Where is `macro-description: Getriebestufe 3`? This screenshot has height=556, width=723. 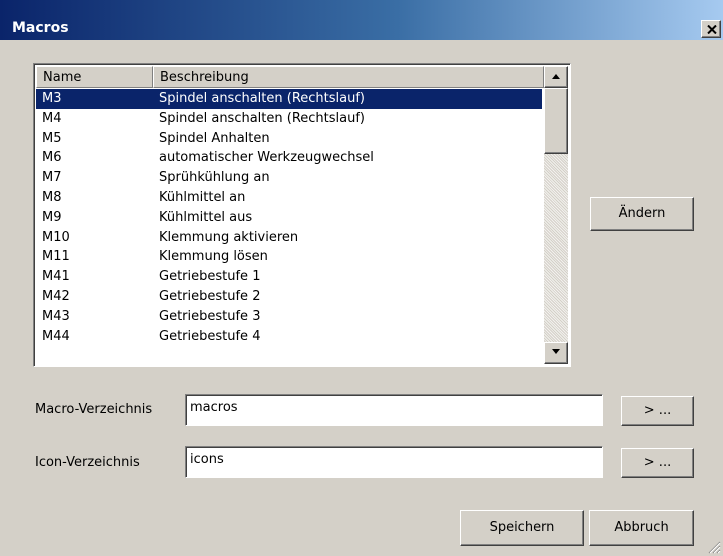 macro-description: Getriebestufe 3 is located at coordinates (210, 316).